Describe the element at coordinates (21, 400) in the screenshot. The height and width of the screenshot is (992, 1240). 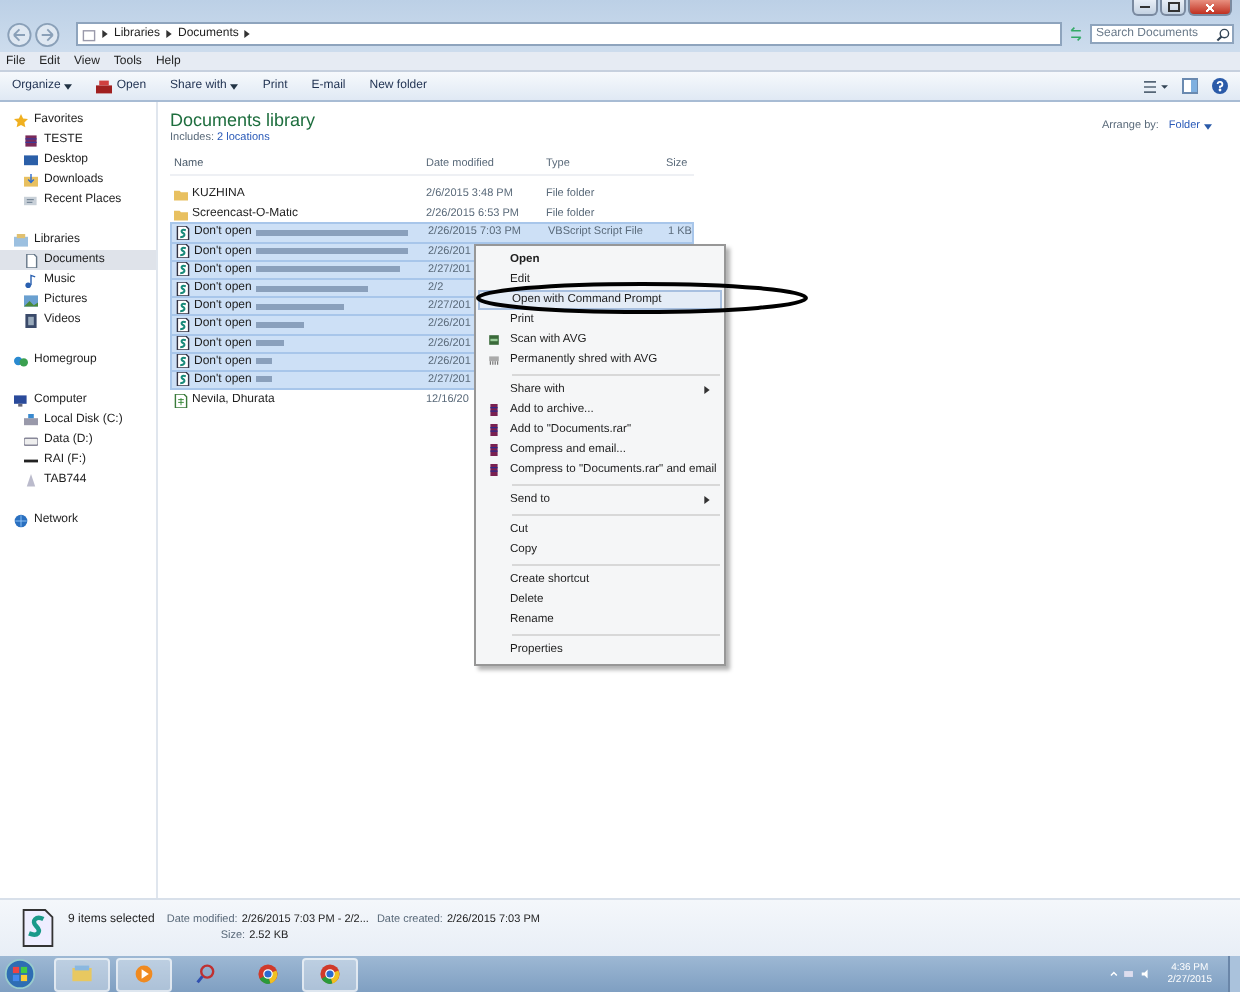
I see `computer-icon` at that location.